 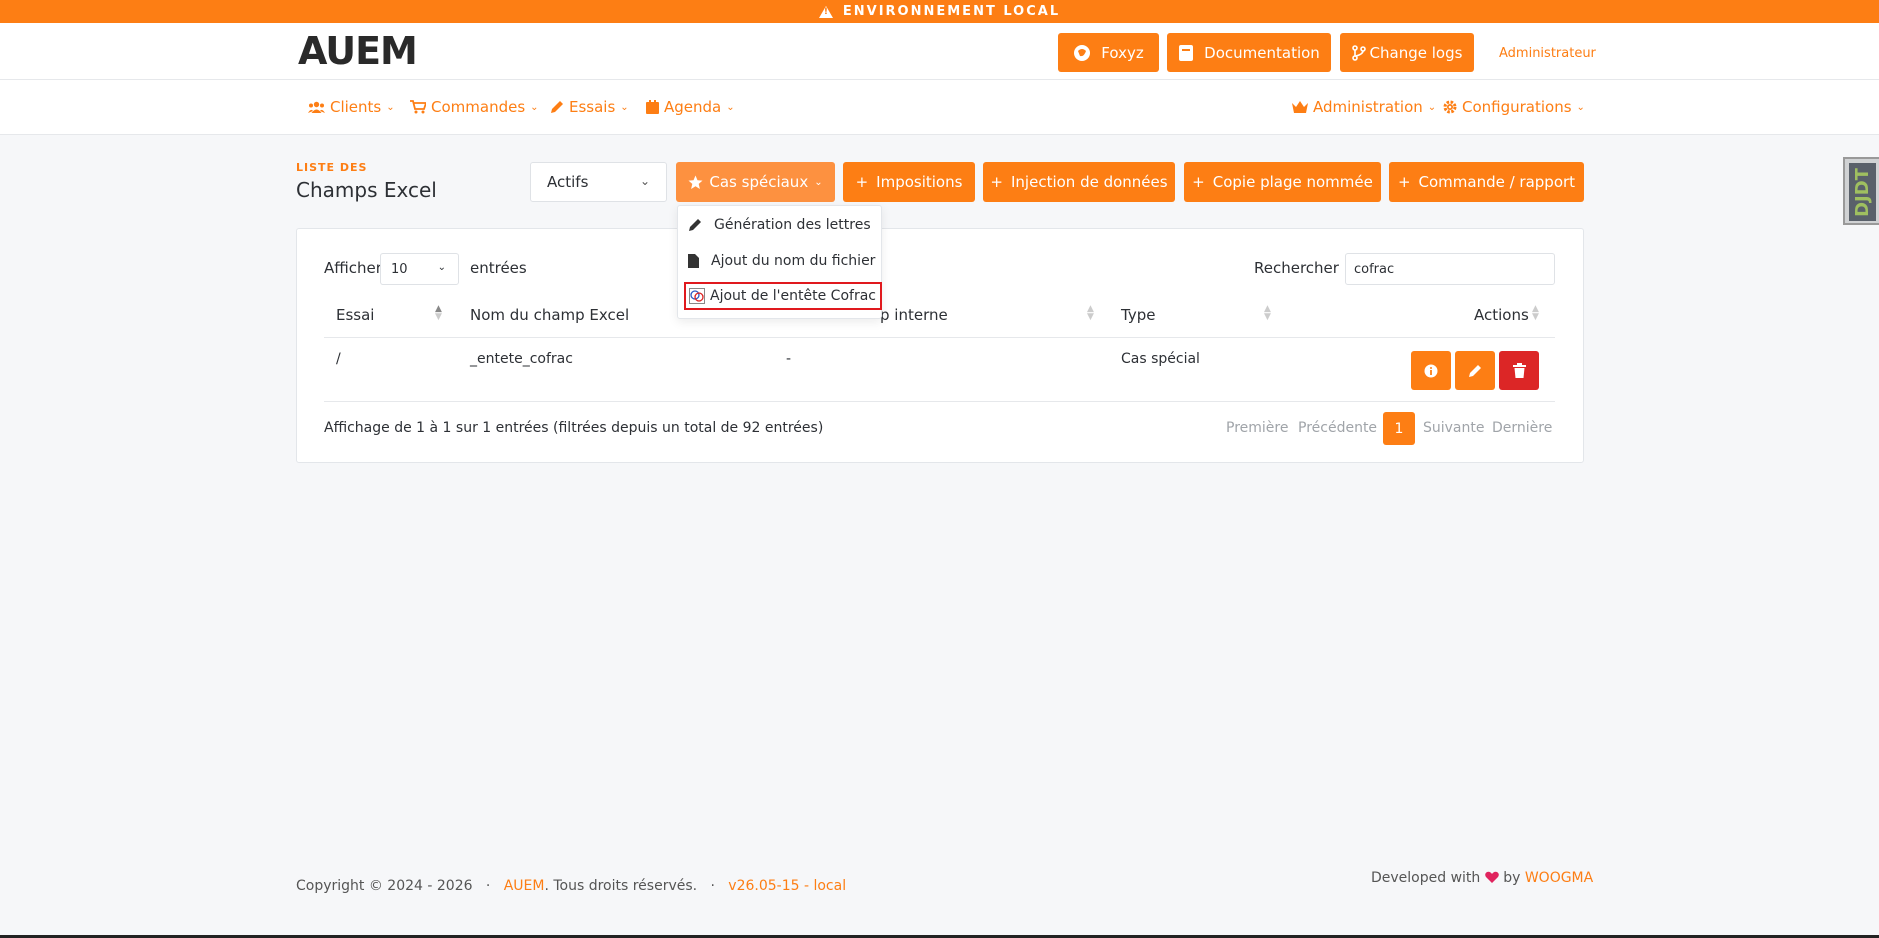 What do you see at coordinates (1501, 315) in the screenshot?
I see `column-header-actions: Actions` at bounding box center [1501, 315].